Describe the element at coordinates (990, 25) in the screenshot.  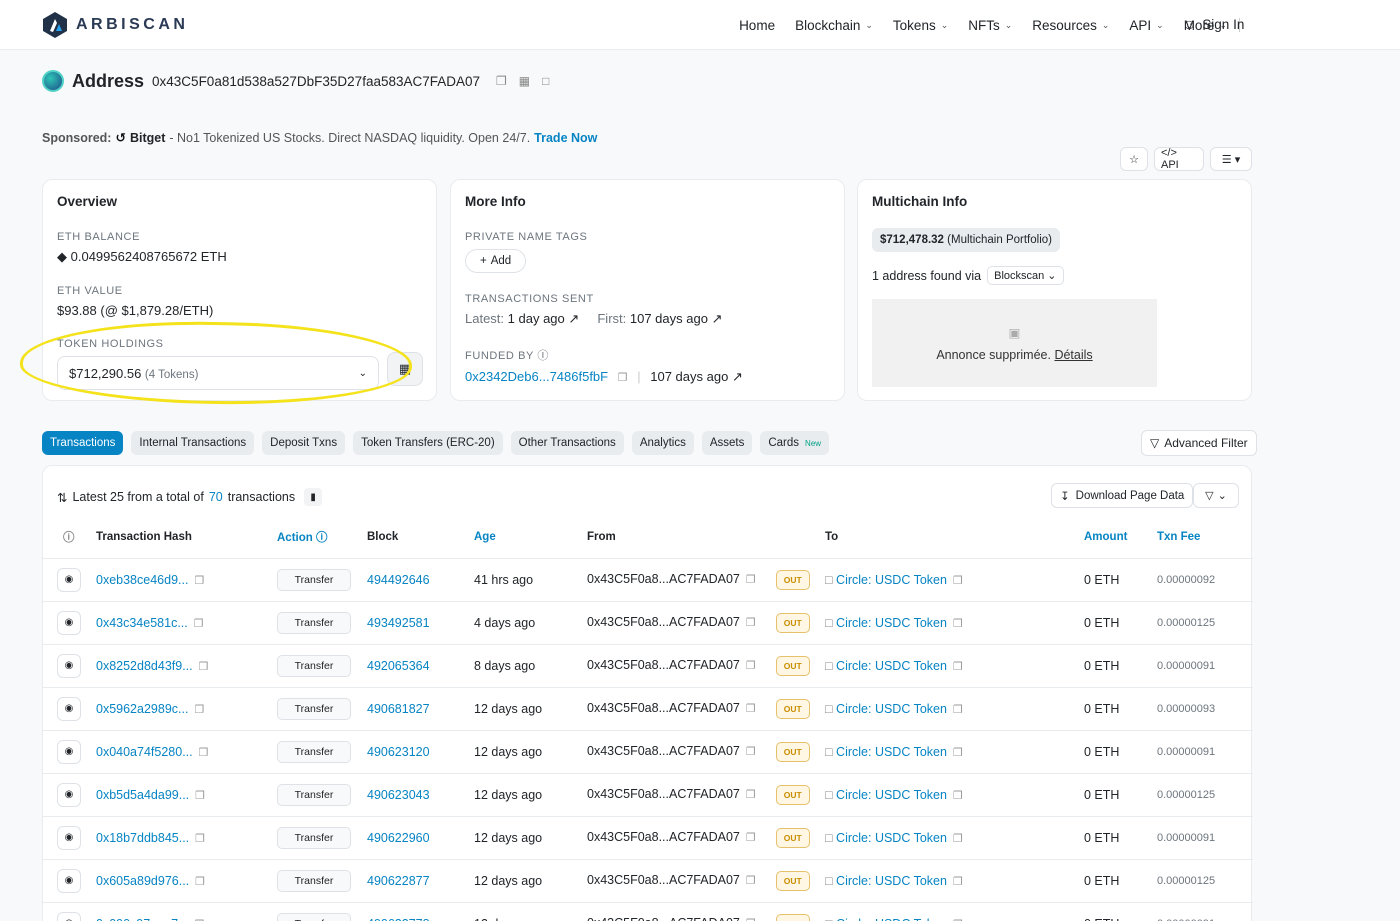
I see `nav-nfts: NFTs ⌄` at that location.